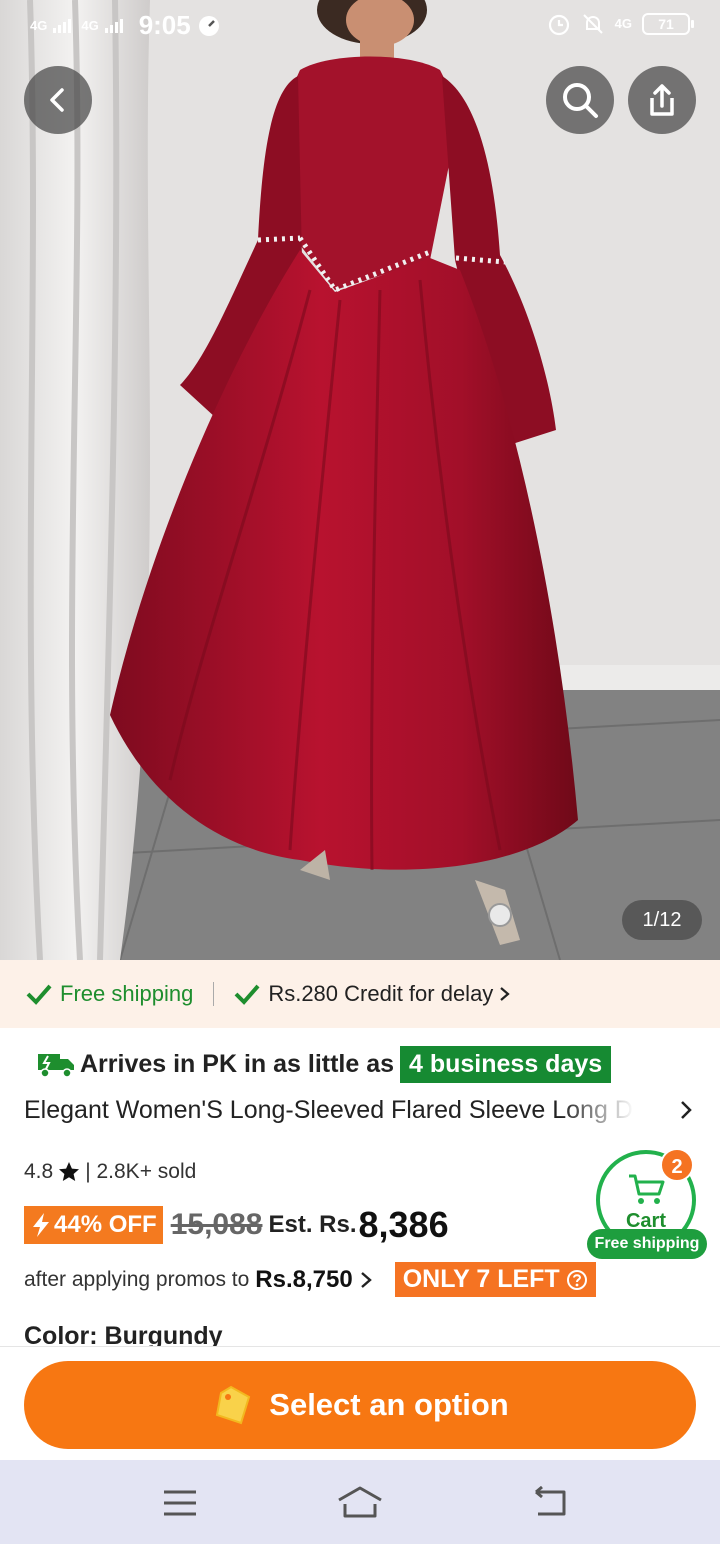  I want to click on chevron-left-icon, so click(57, 100).